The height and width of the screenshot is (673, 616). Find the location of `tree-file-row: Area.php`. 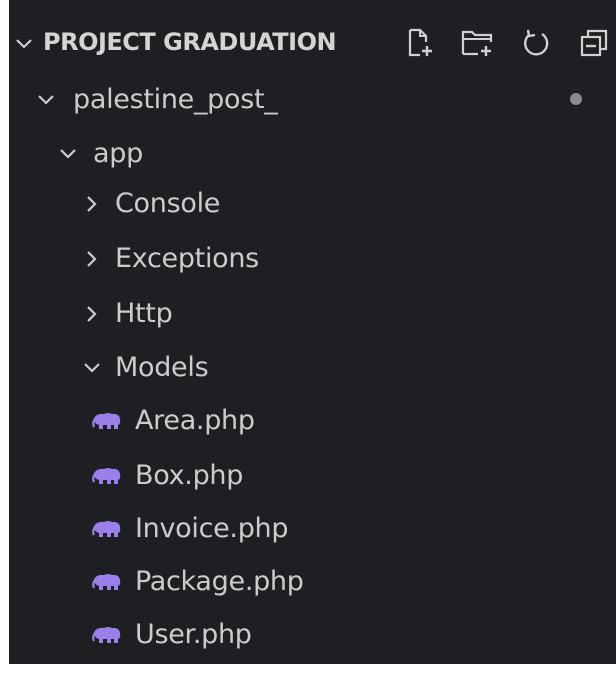

tree-file-row: Area.php is located at coordinates (312, 421).